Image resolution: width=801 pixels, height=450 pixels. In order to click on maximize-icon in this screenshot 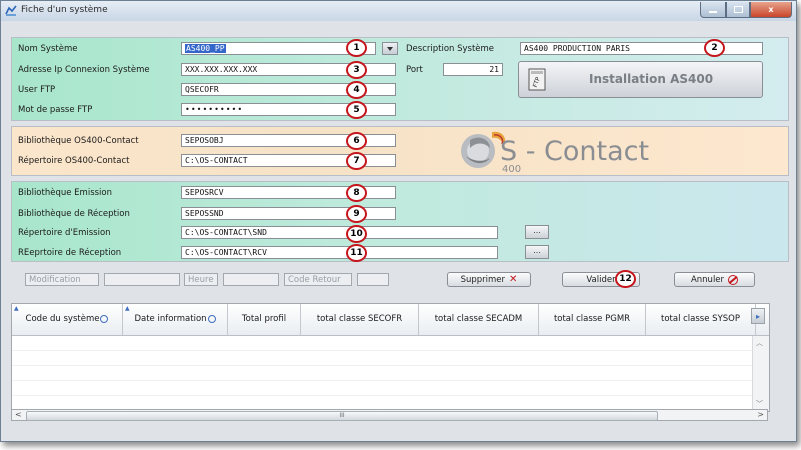, I will do `click(738, 9)`.